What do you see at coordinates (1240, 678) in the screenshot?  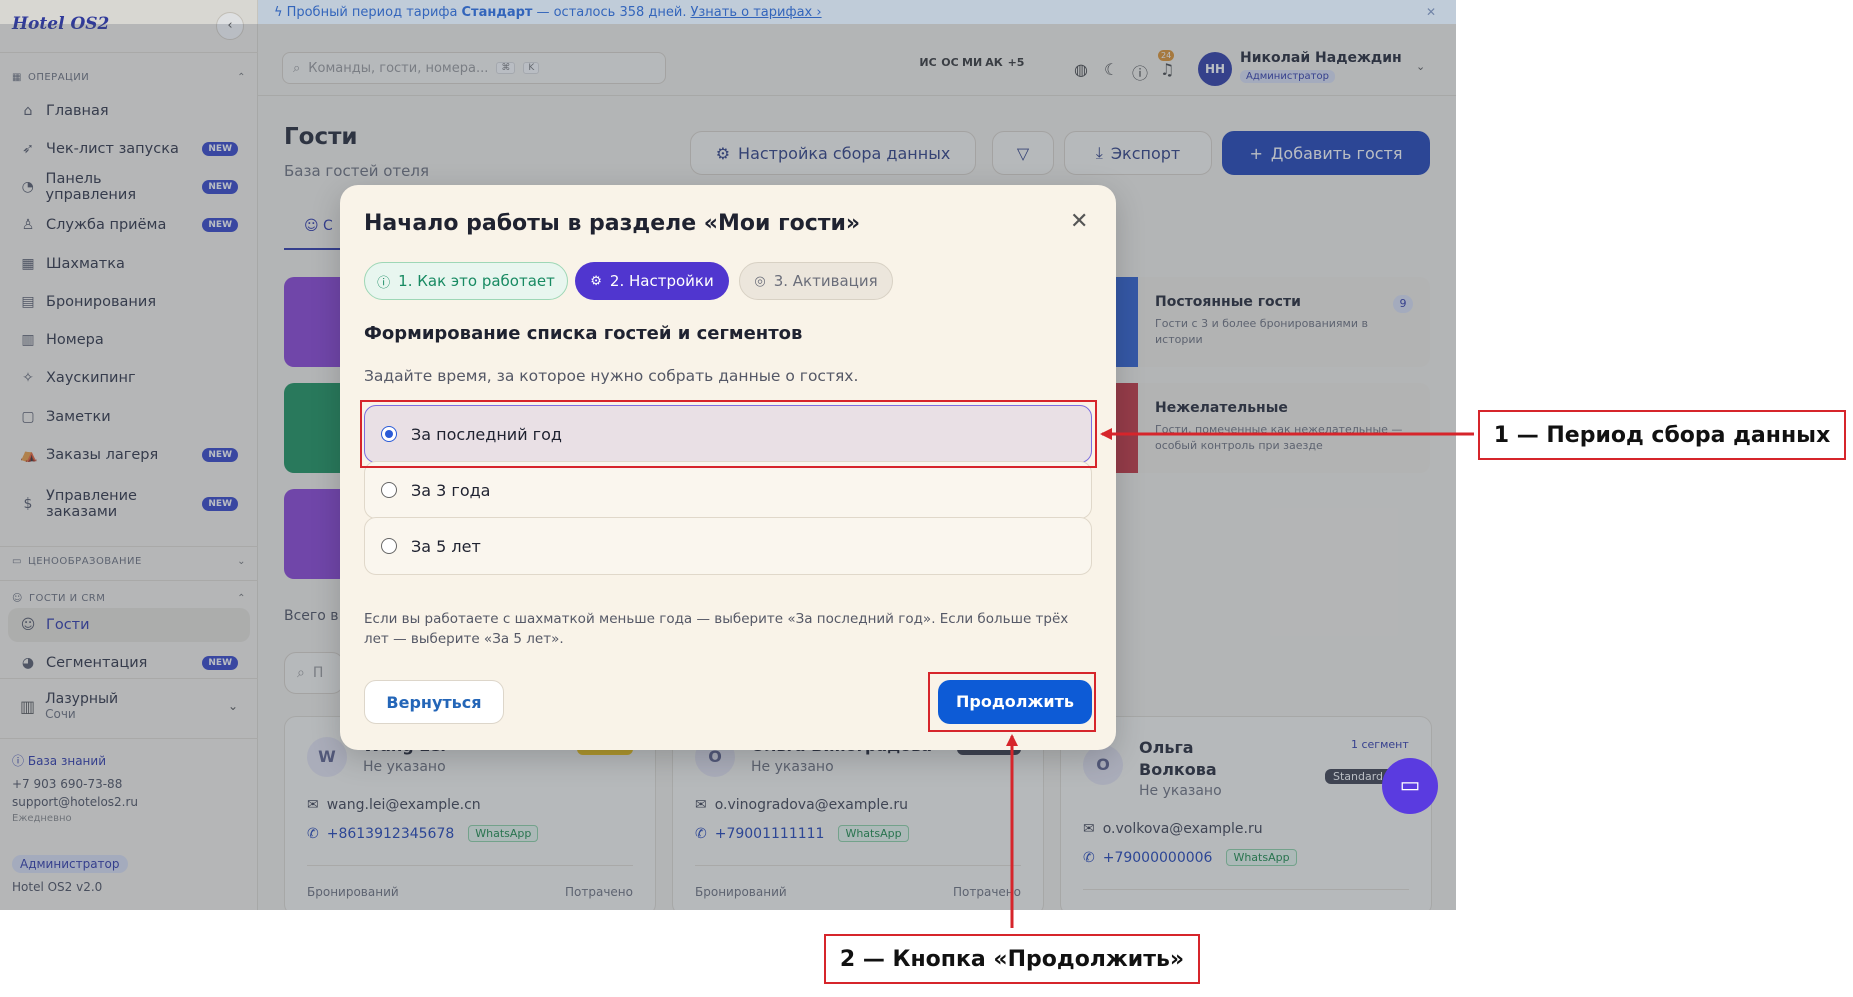 I see `annotation-arrows` at bounding box center [1240, 678].